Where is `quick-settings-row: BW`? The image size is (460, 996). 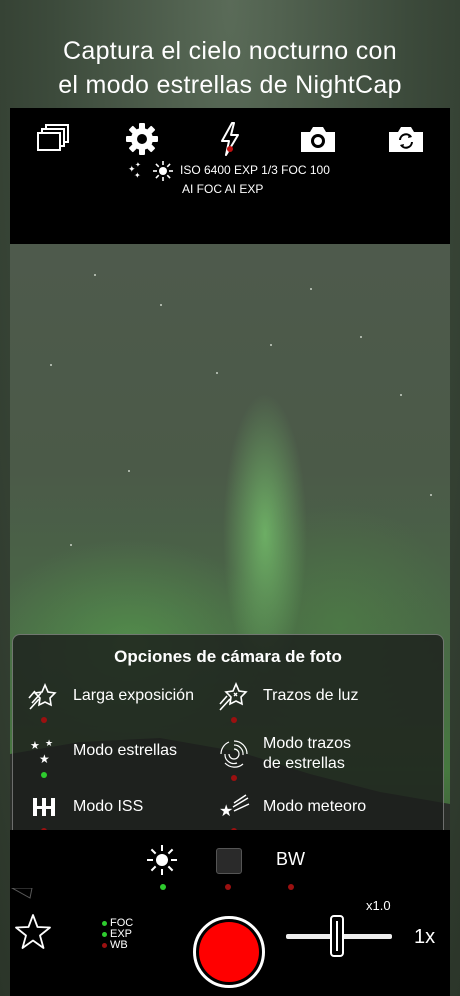
quick-settings-row: BW is located at coordinates (230, 861).